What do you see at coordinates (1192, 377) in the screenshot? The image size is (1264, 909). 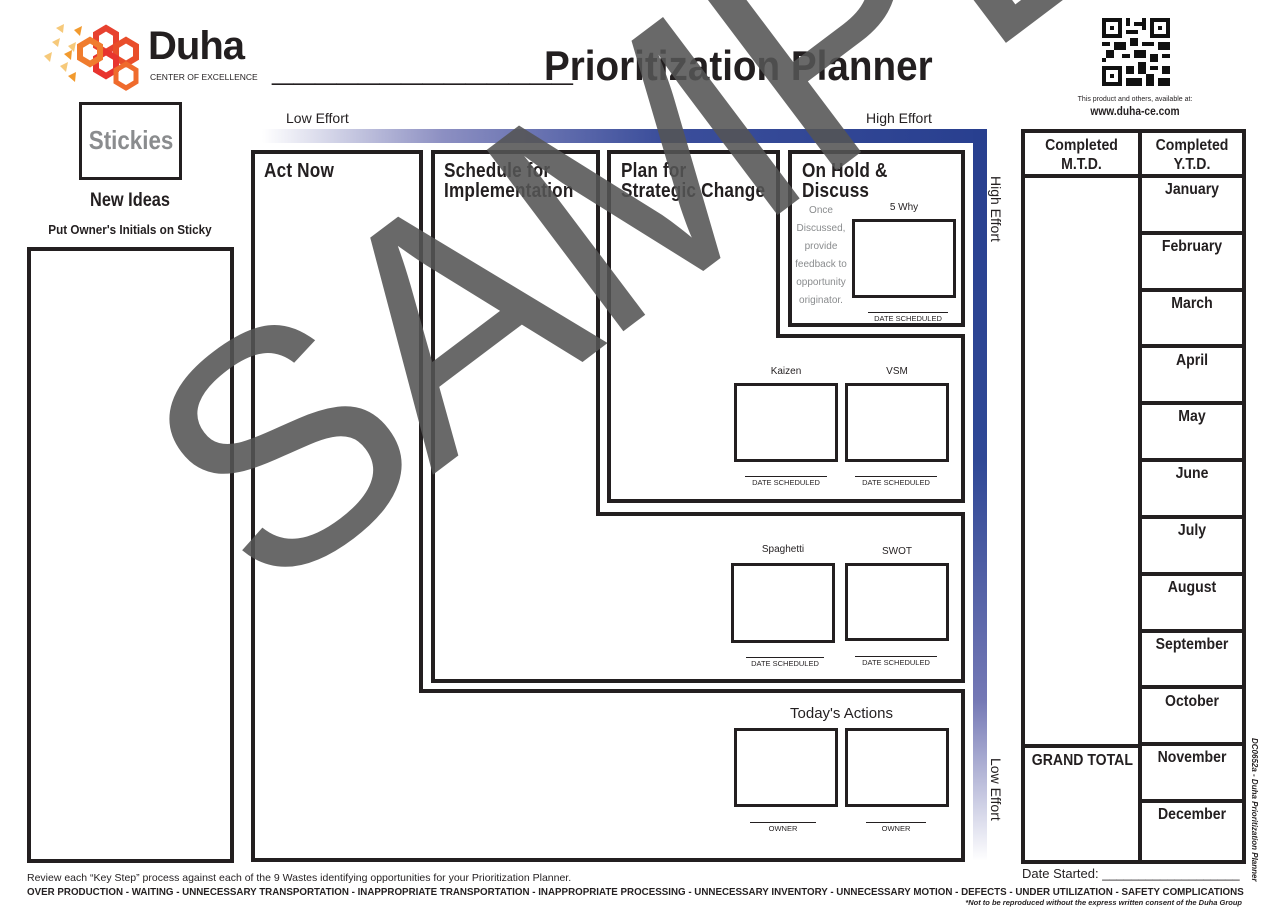 I see `month-cell-april: April` at bounding box center [1192, 377].